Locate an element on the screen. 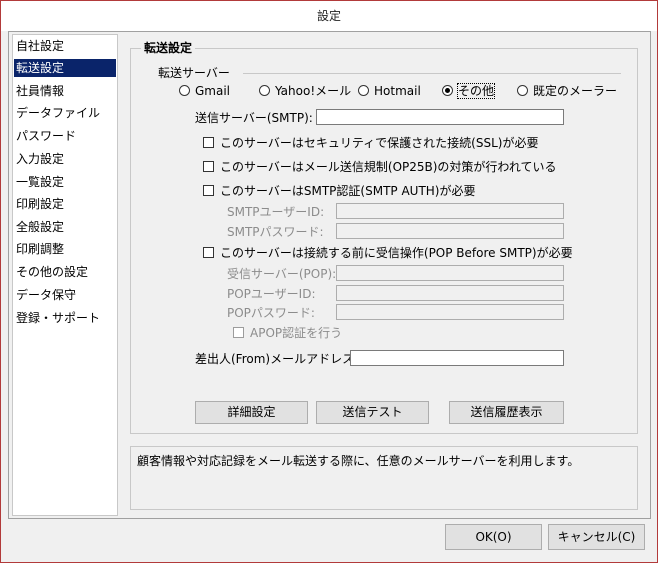  pop-pass-label: POPパスワード: is located at coordinates (271, 313).